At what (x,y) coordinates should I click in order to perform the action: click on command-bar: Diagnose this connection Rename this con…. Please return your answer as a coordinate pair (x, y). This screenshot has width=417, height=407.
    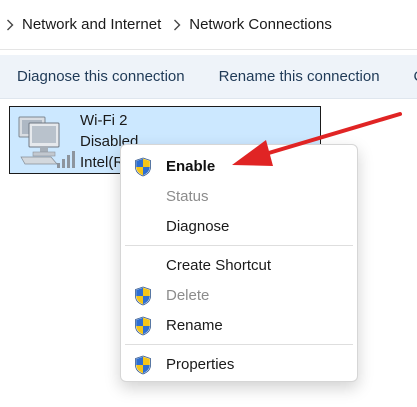
    Looking at the image, I should click on (208, 77).